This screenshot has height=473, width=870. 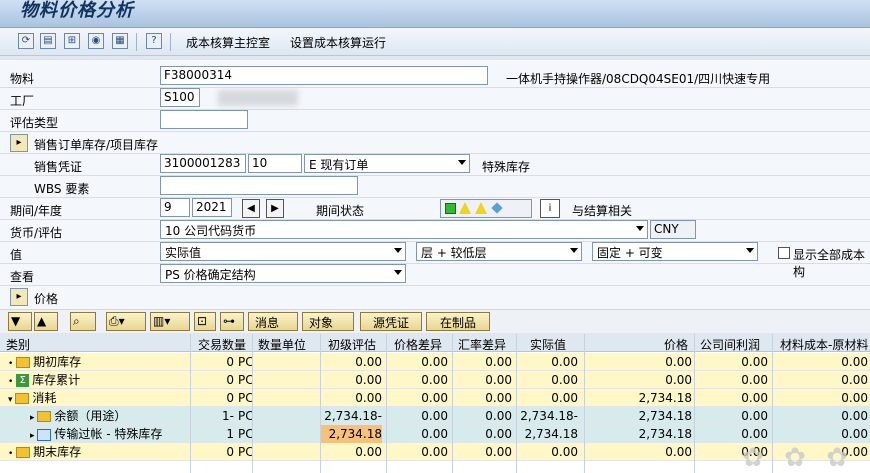 I want to click on table-row: • 期初库存 0 PC 0.00 0.00 0.00 0.00 0.00 0.00 0.00, so click(x=435, y=362).